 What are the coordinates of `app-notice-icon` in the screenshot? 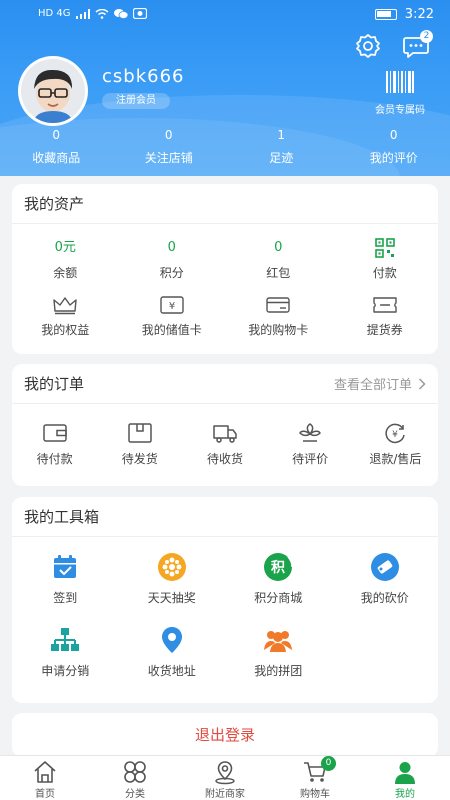 It's located at (139, 13).